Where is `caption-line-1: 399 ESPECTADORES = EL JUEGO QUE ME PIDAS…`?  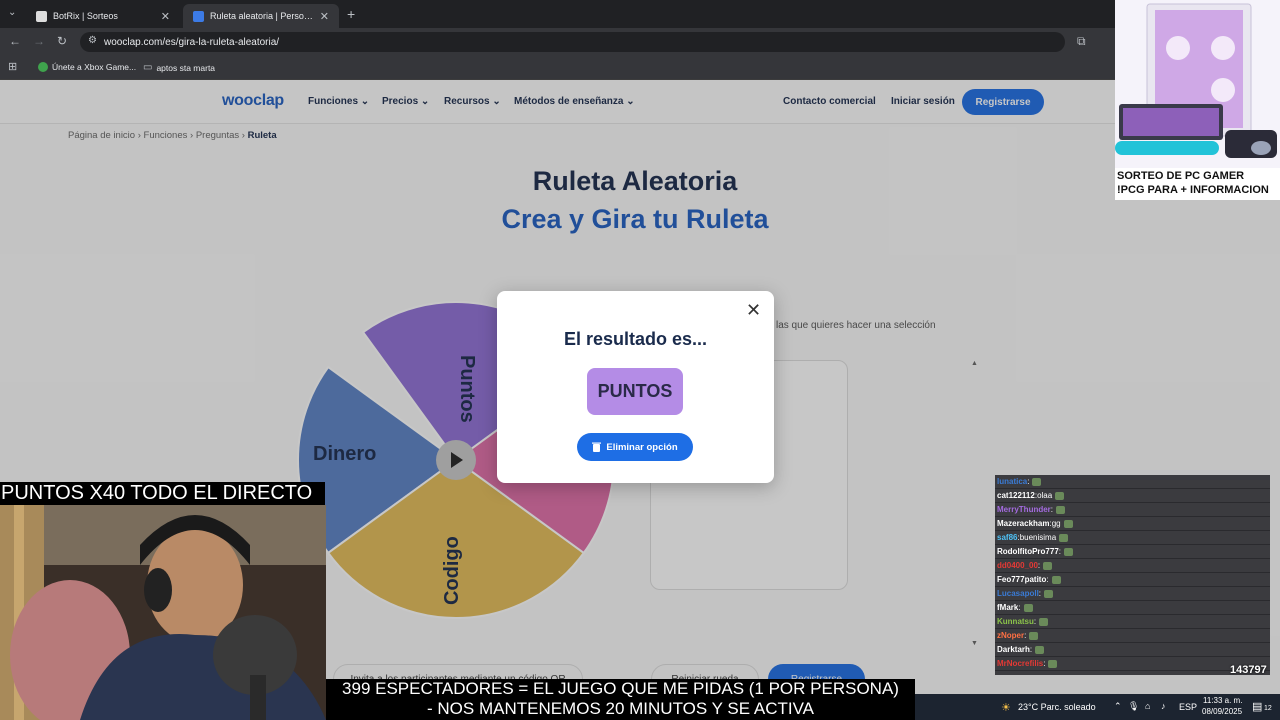
caption-line-1: 399 ESPECTADORES = EL JUEGO QUE ME PIDAS… is located at coordinates (620, 688).